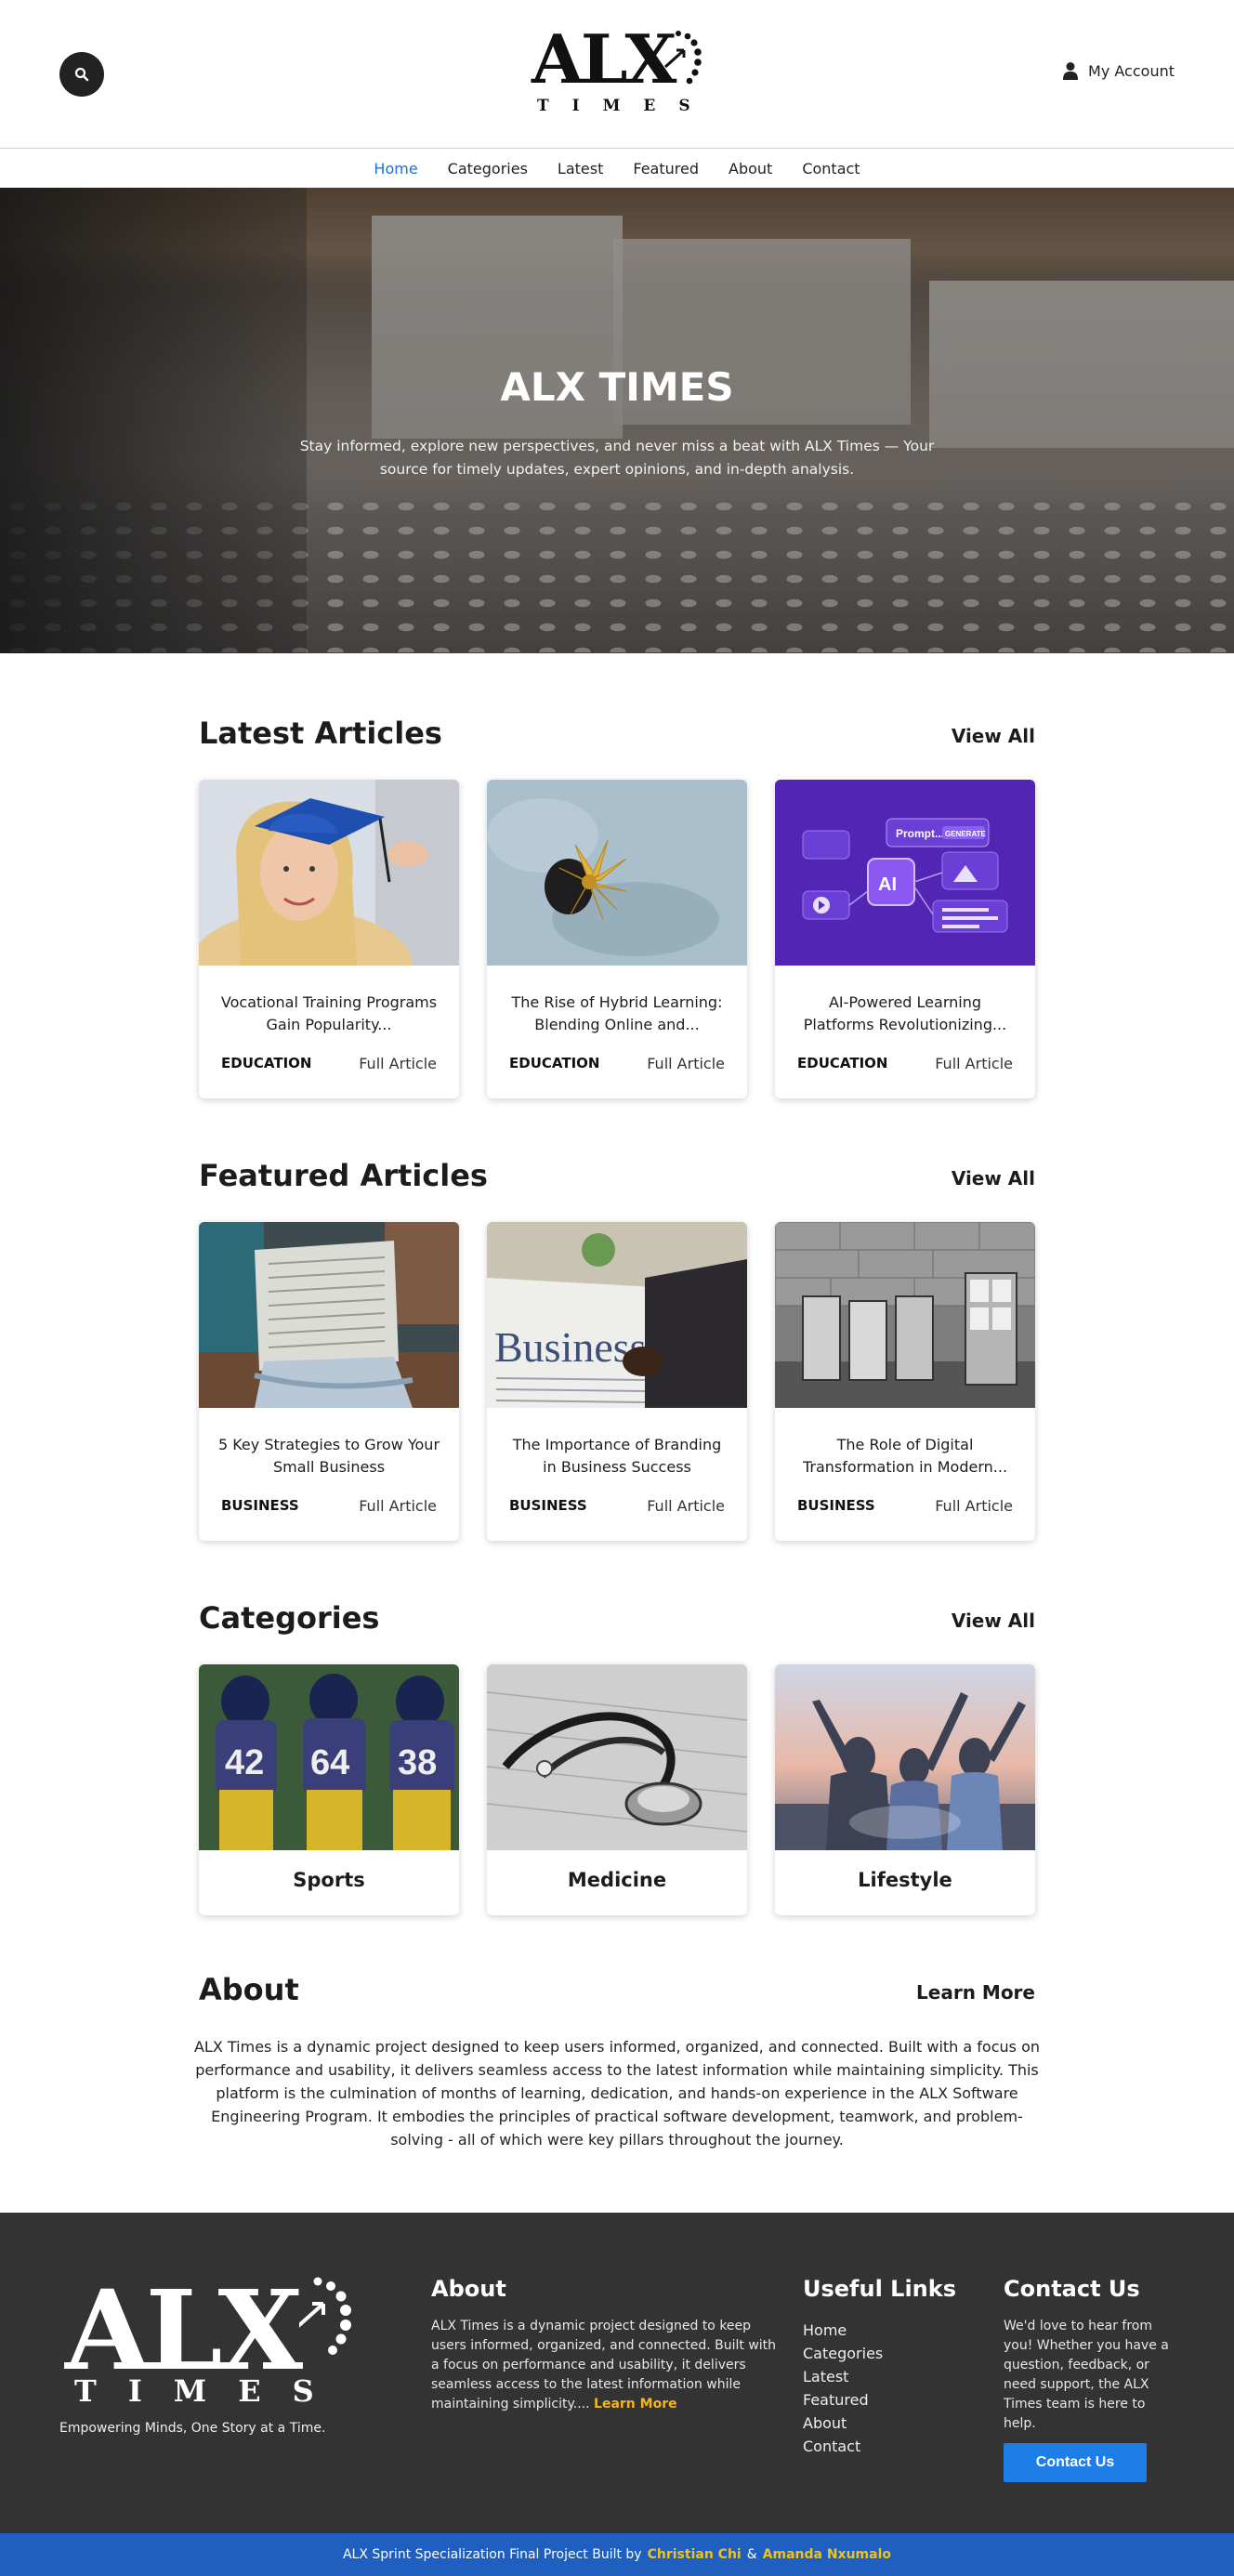 This screenshot has width=1234, height=2576. Describe the element at coordinates (617, 736) in the screenshot. I see `latest-articles-header: Latest Articles View All` at that location.